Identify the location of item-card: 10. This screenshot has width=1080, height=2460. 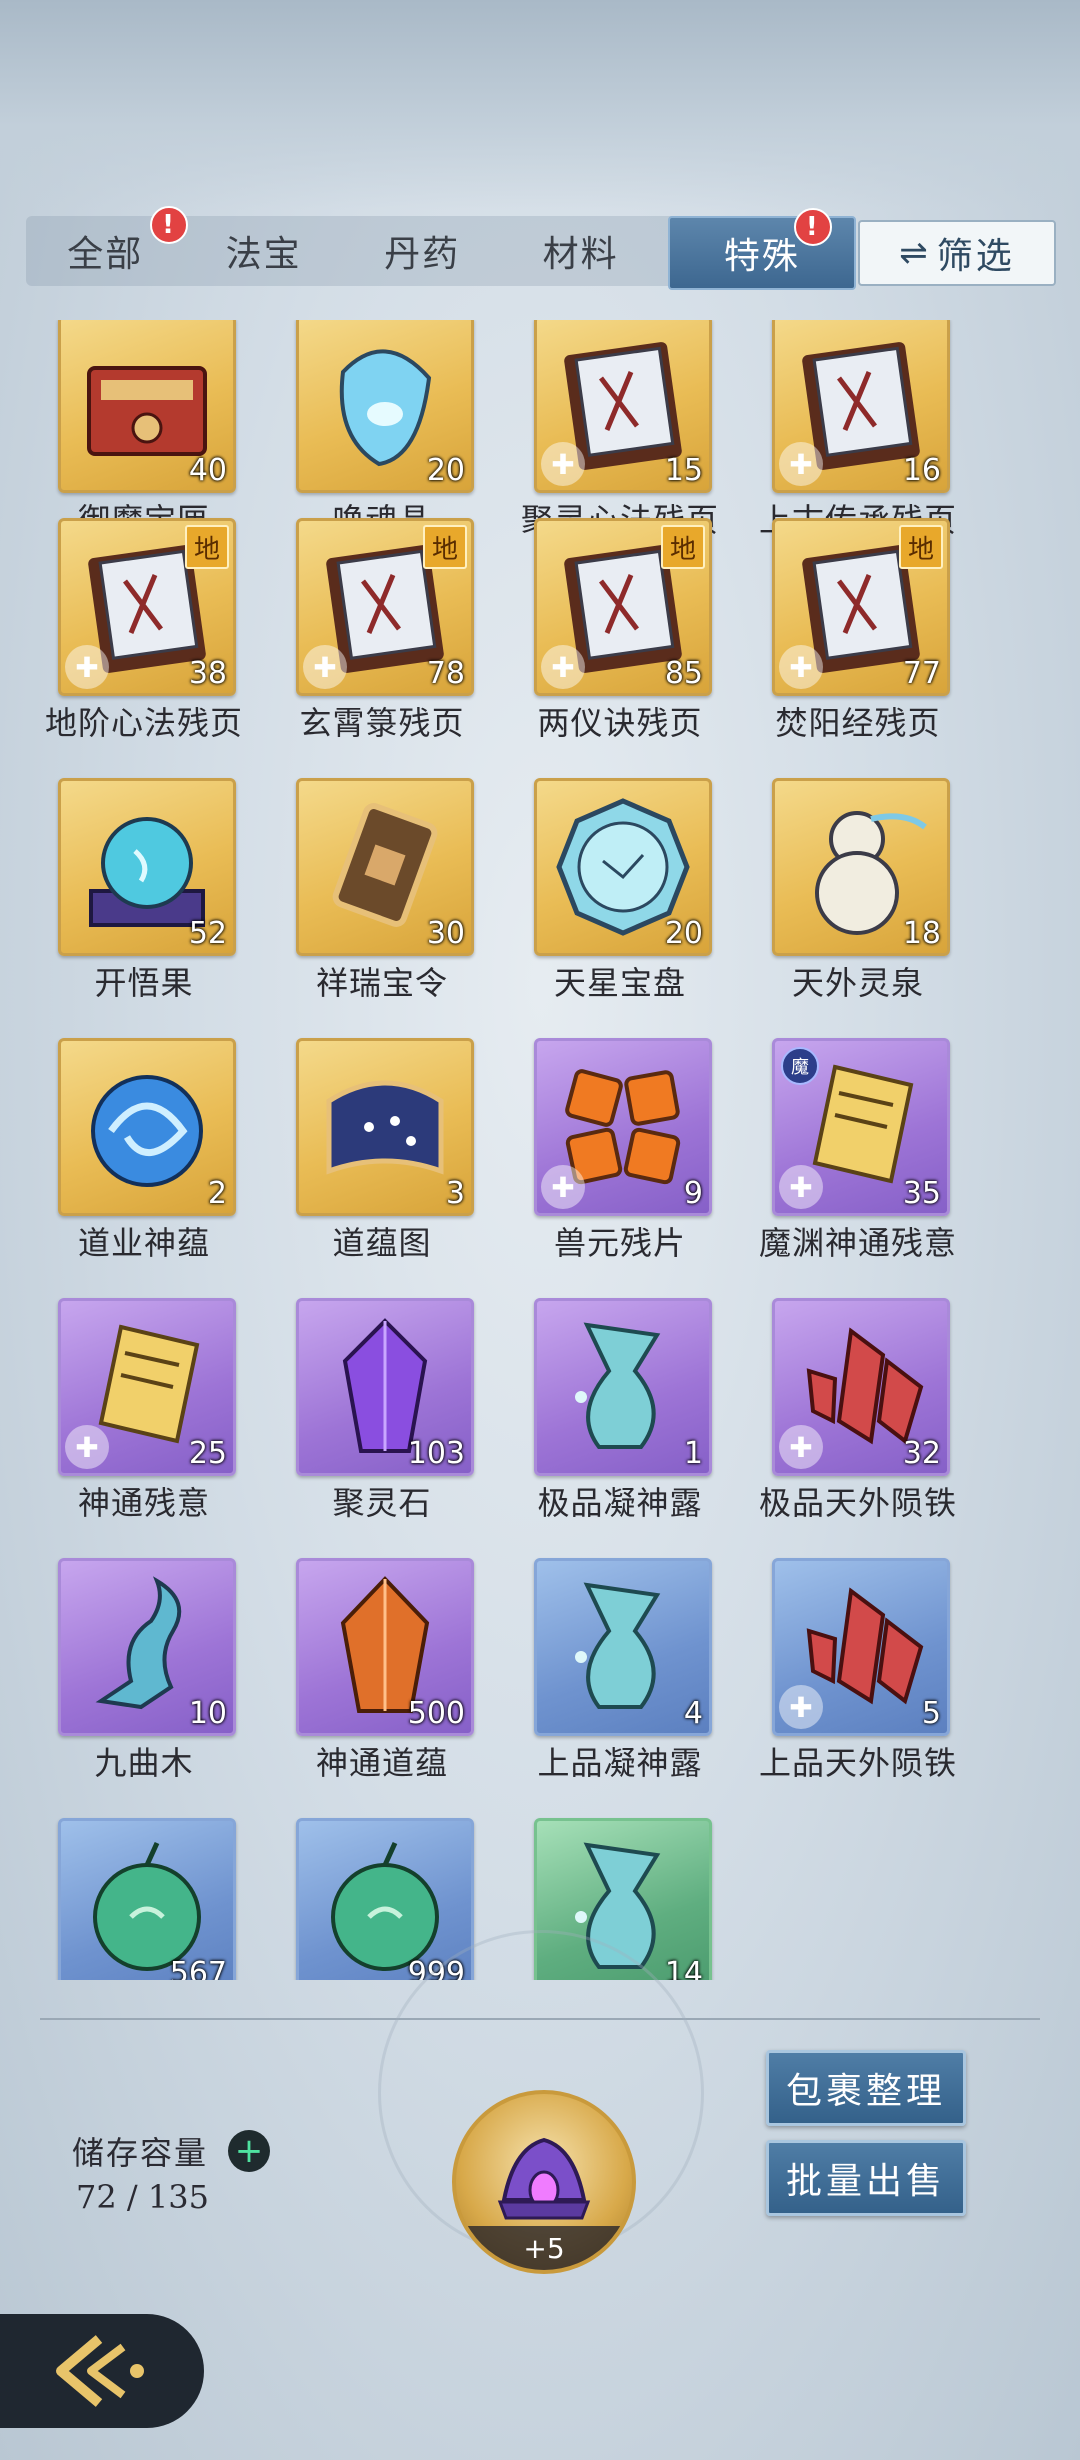
(147, 1647).